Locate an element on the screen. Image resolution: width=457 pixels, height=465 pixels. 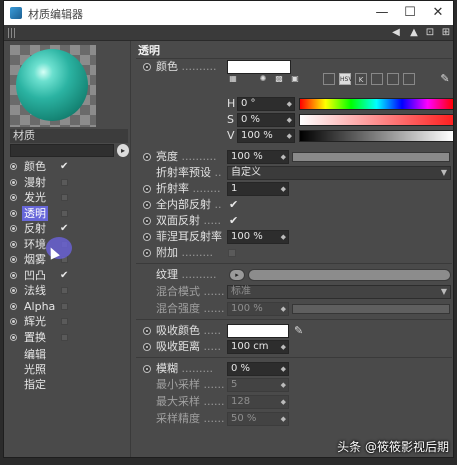
saturation-slider is located at coordinates (376, 120).